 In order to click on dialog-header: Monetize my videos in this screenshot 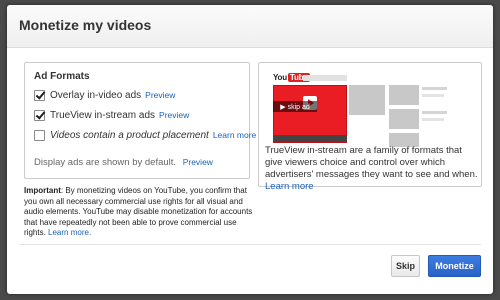, I will do `click(250, 26)`.